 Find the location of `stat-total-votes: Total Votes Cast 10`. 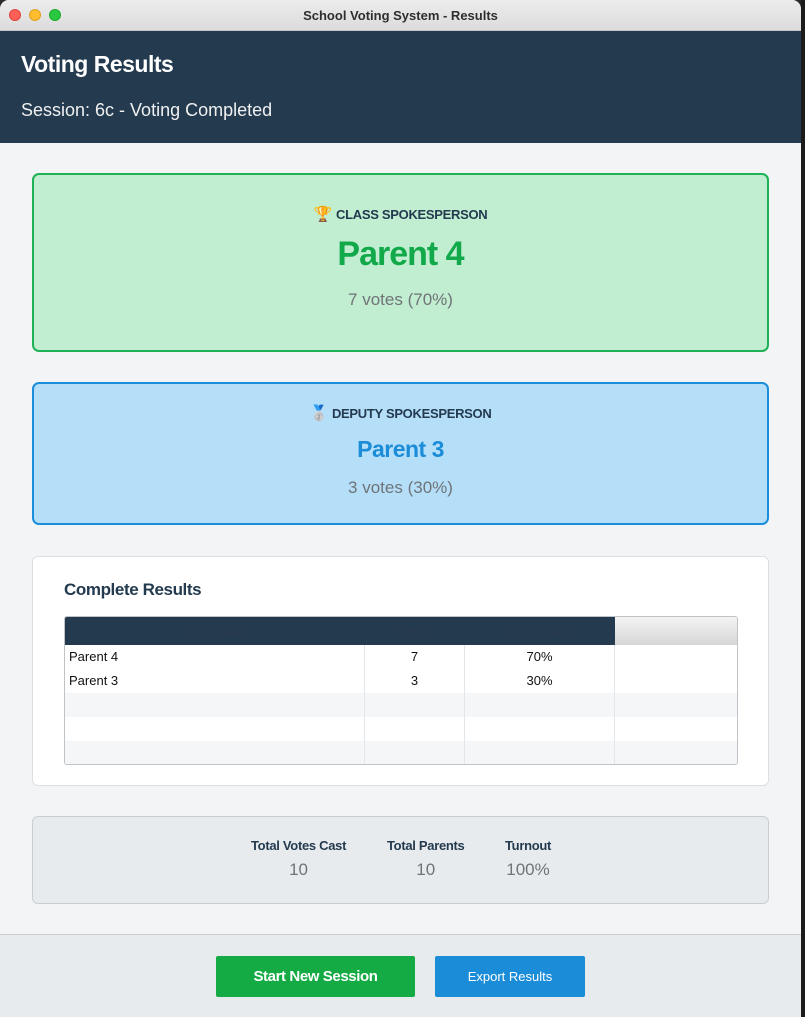

stat-total-votes: Total Votes Cast 10 is located at coordinates (298, 859).